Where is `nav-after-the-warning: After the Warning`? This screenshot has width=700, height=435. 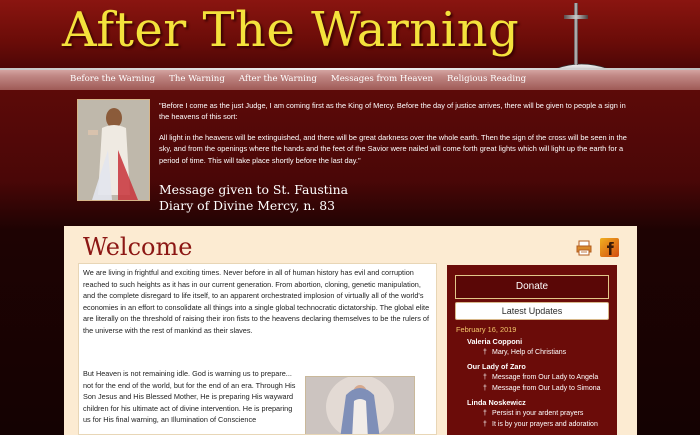 nav-after-the-warning: After the Warning is located at coordinates (278, 79).